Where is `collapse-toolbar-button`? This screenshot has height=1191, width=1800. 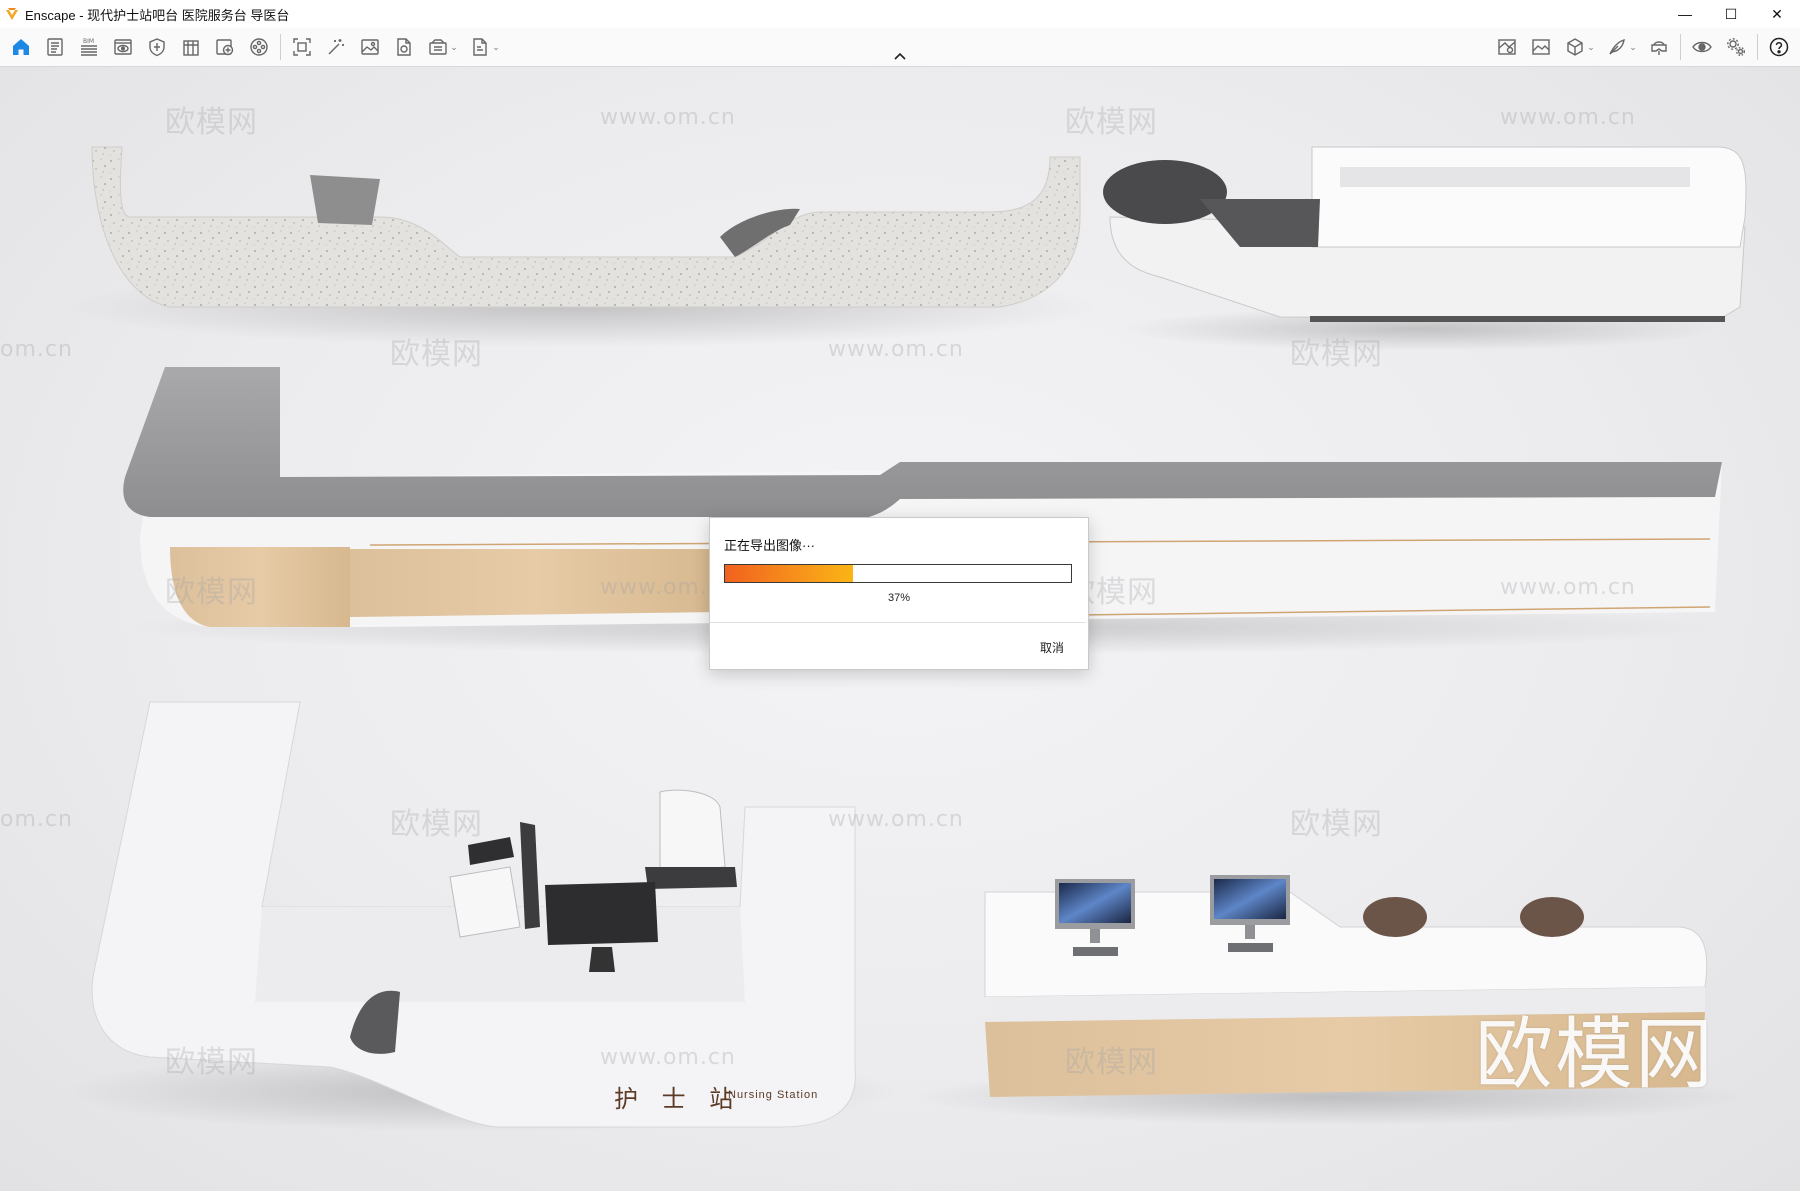 collapse-toolbar-button is located at coordinates (900, 56).